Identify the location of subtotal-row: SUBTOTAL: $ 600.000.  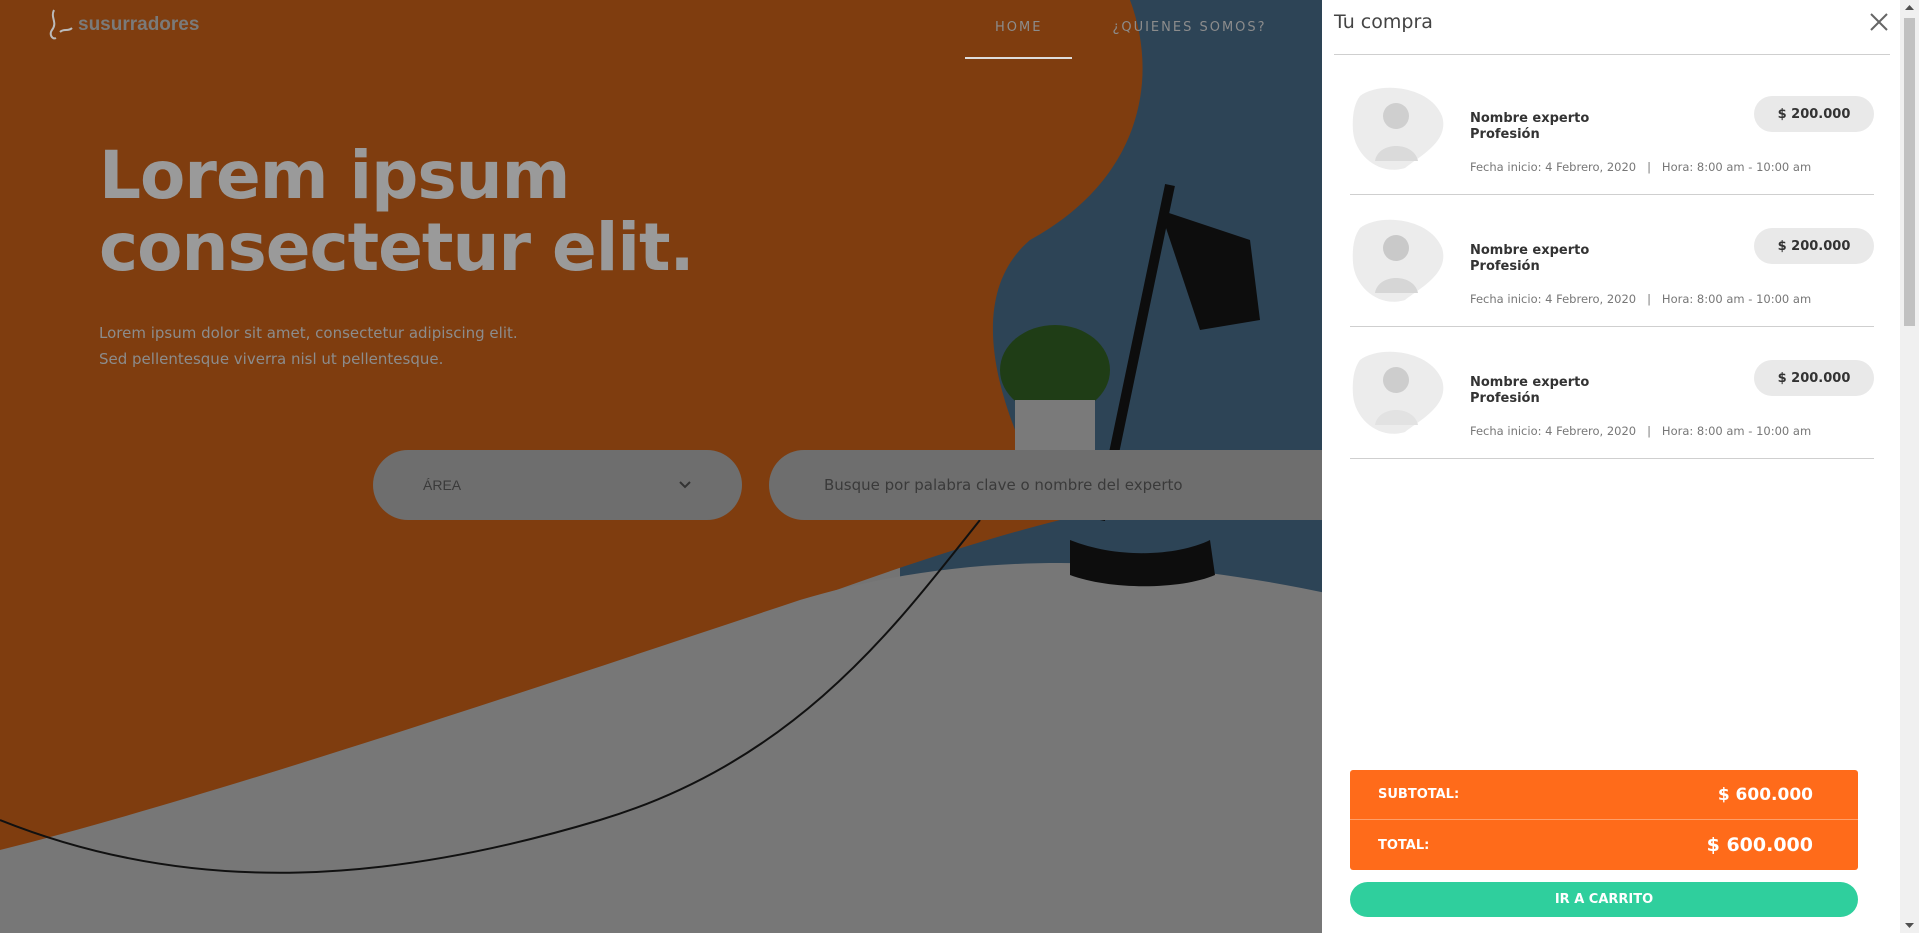
(1604, 795).